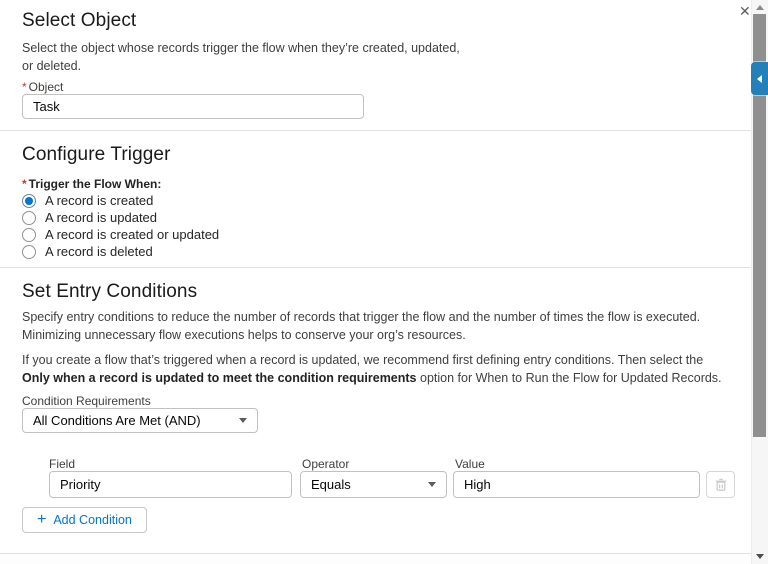 Image resolution: width=768 pixels, height=564 pixels. I want to click on radio-option-label: A record is created, so click(99, 200).